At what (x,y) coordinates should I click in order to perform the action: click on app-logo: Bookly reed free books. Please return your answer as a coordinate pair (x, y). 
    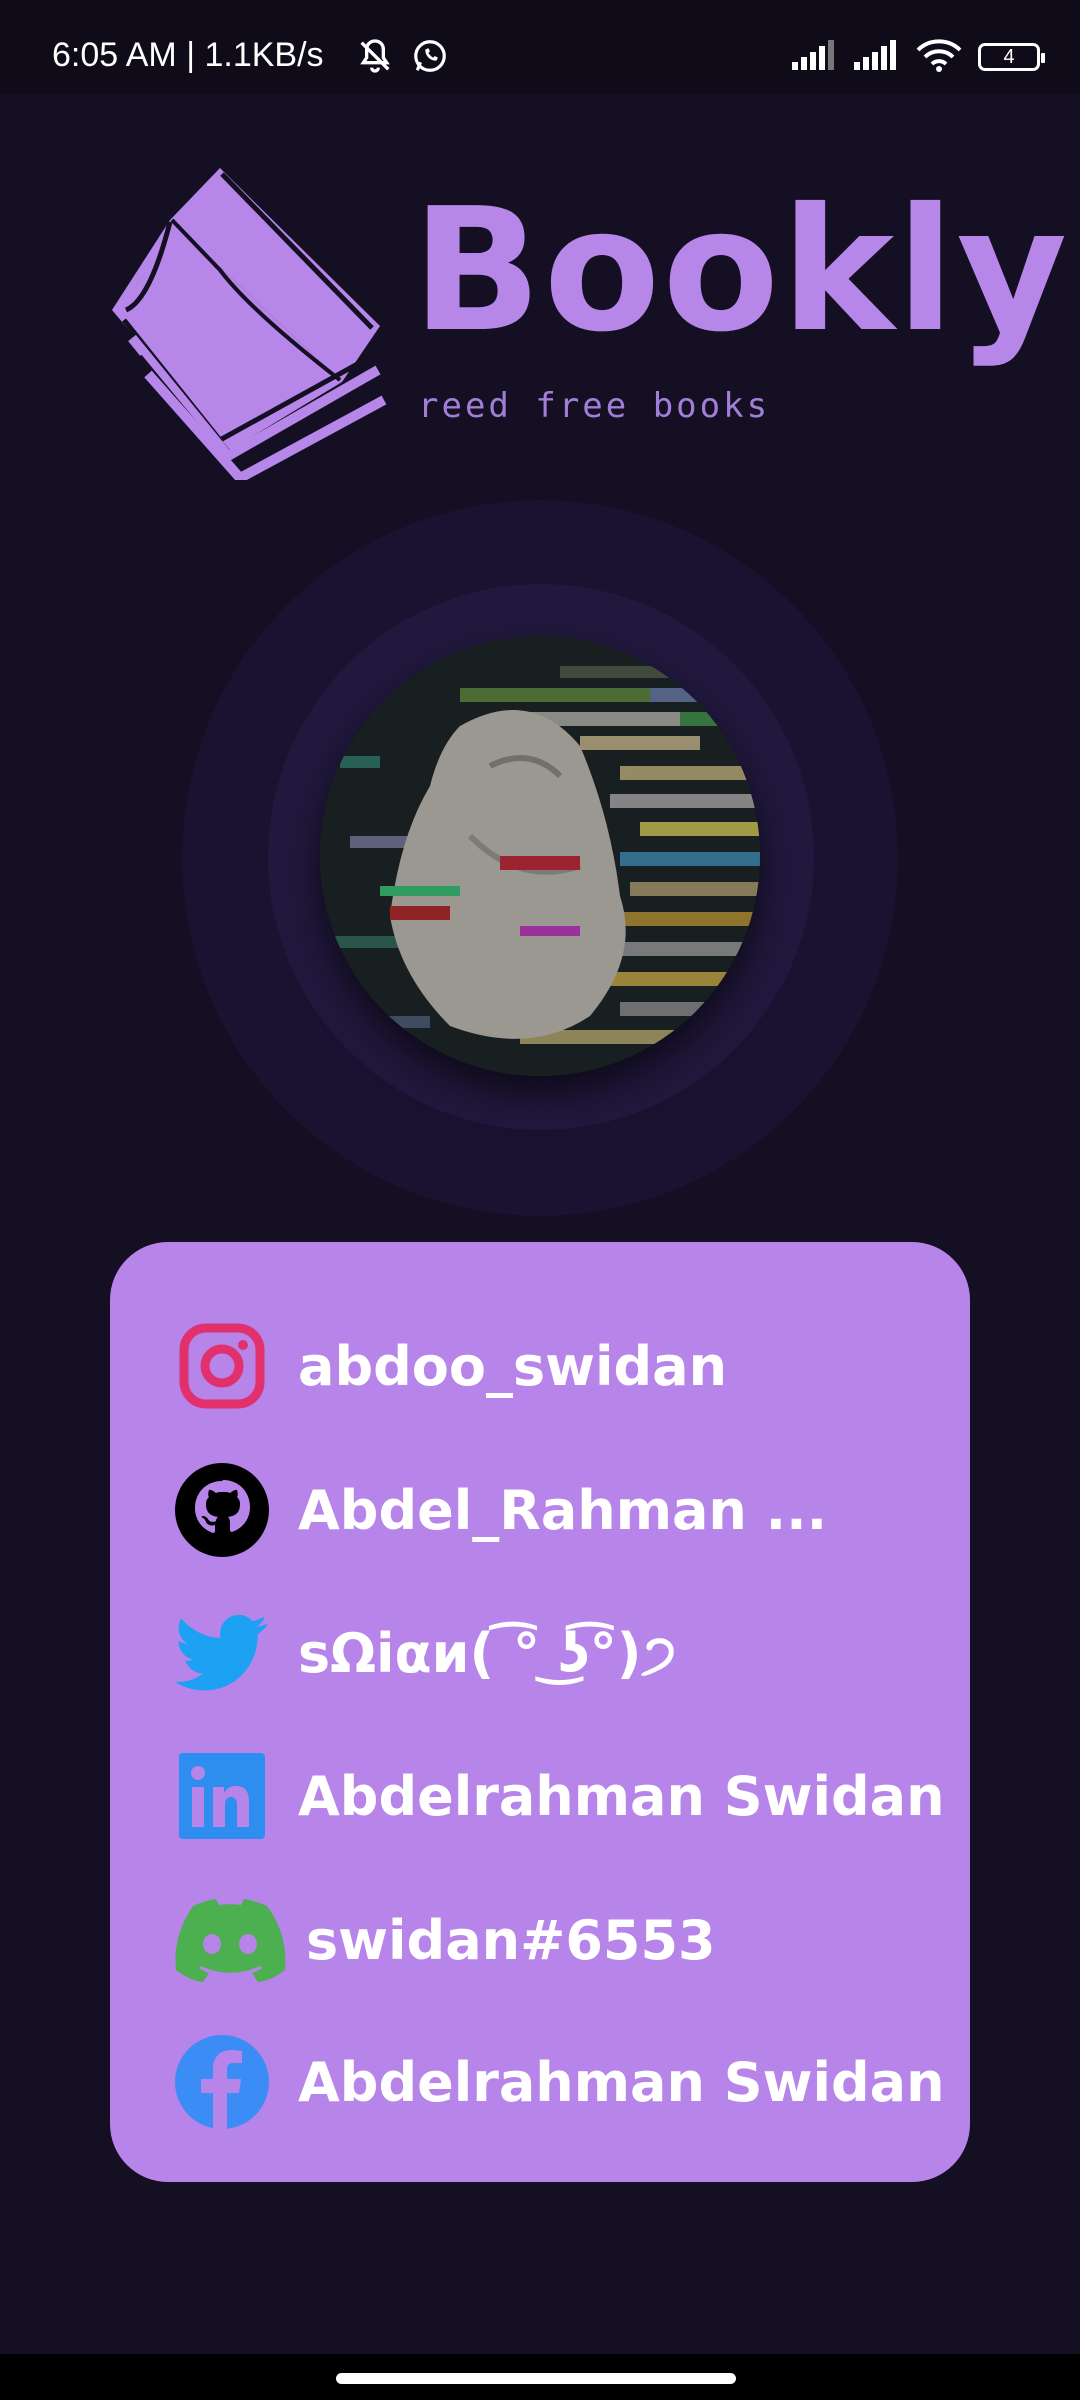
    Looking at the image, I should click on (588, 322).